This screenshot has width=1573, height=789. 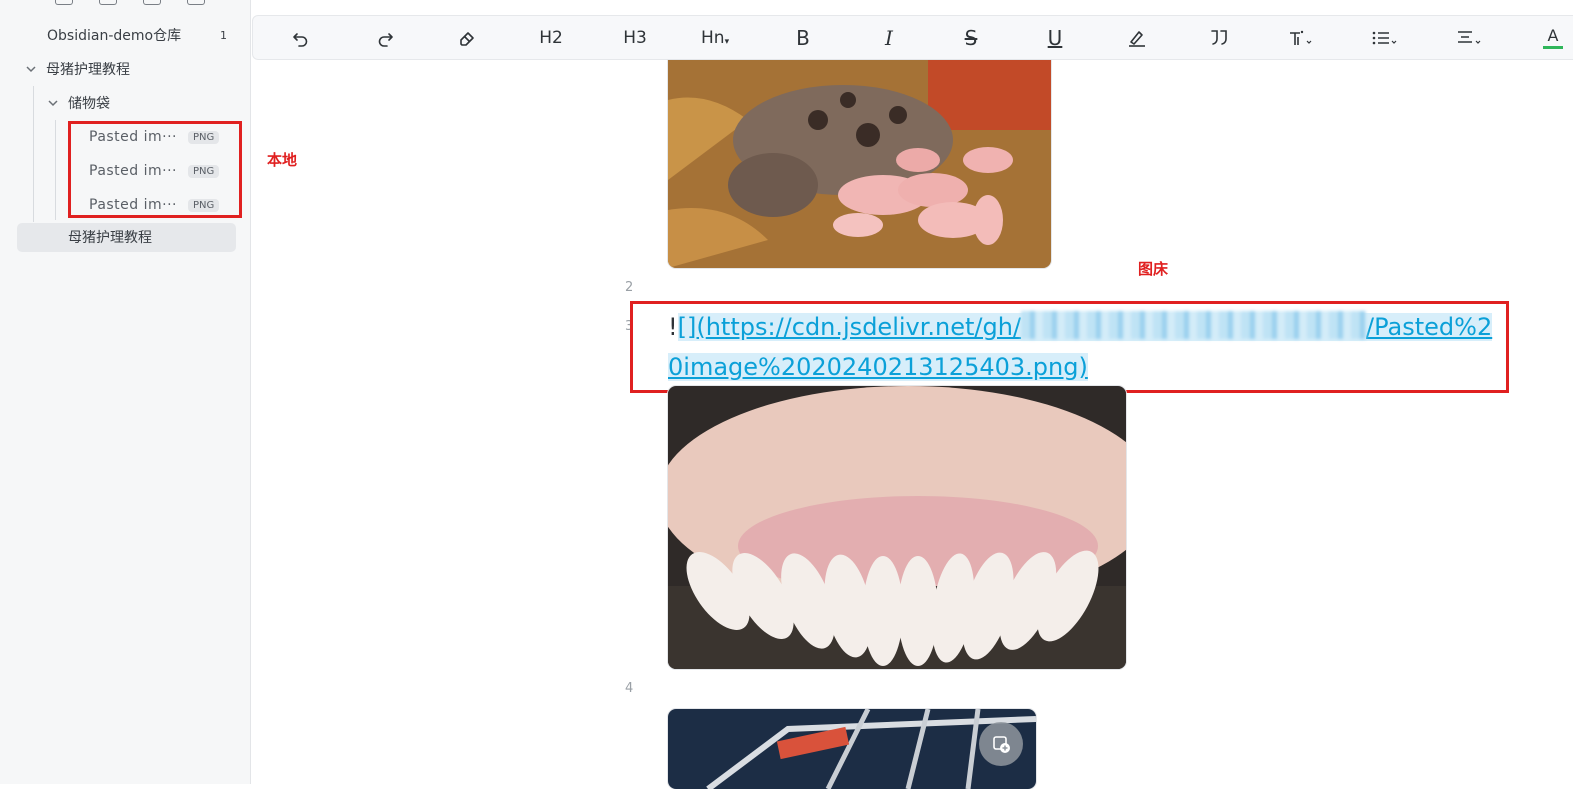 I want to click on quote-icon, so click(x=1219, y=38).